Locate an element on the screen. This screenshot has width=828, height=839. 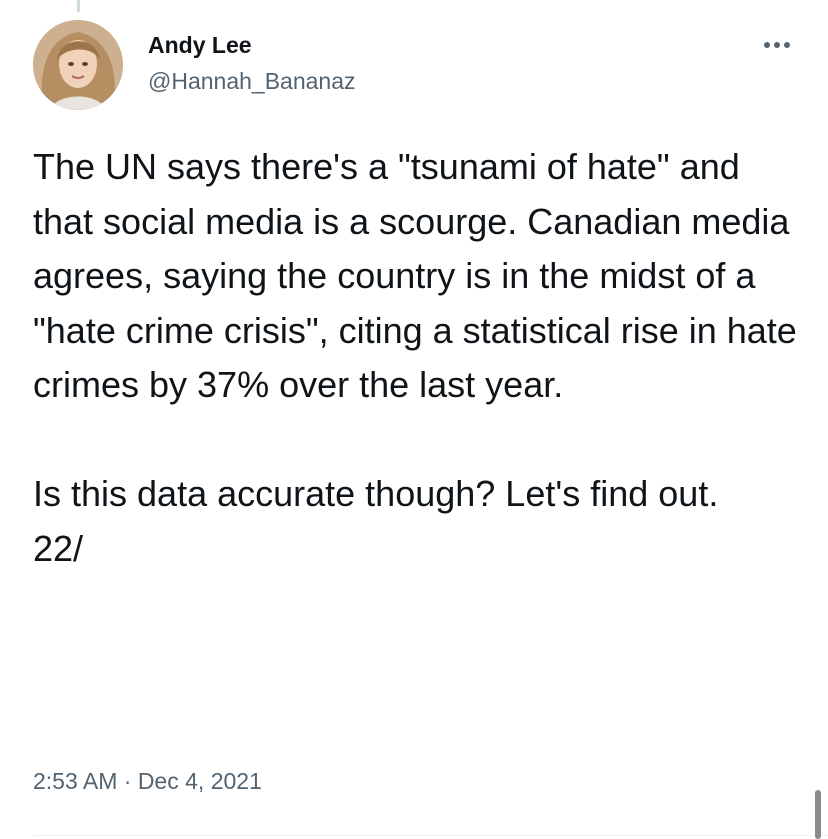
author-info: Andy Lee @Hannah_Bananaz is located at coordinates (252, 63).